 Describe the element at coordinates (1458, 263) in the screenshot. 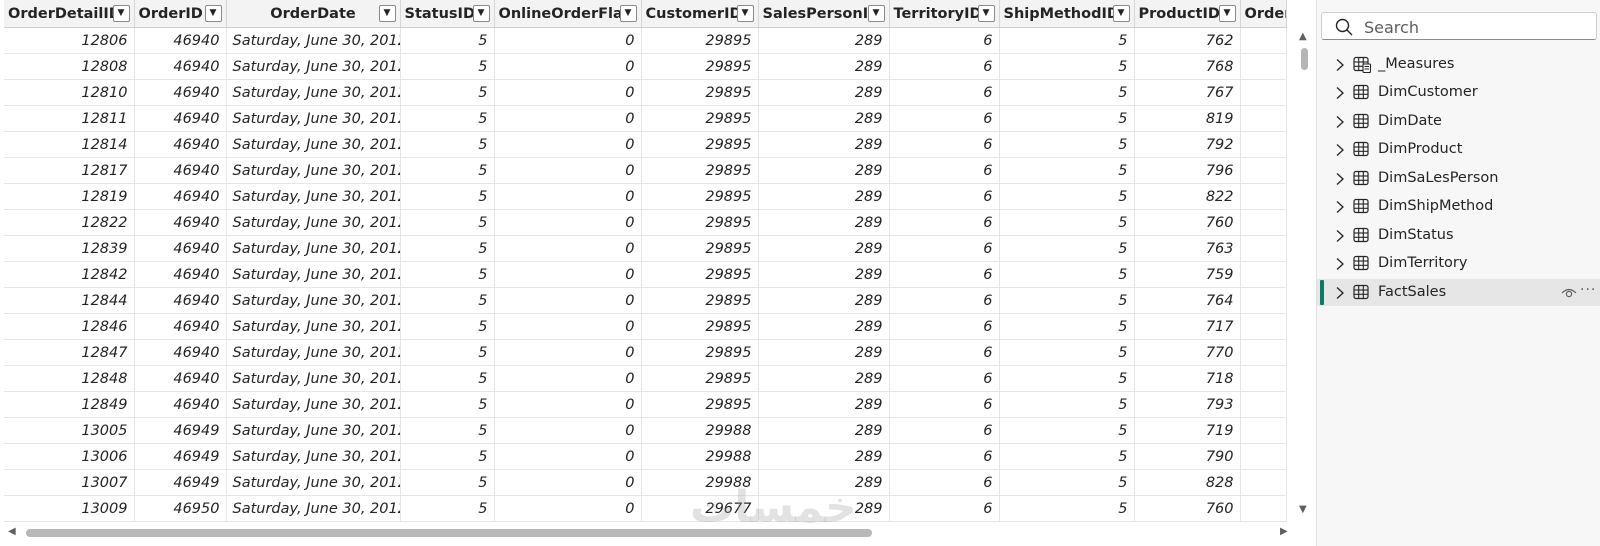

I see `tree-item-table: DimTerritory` at that location.